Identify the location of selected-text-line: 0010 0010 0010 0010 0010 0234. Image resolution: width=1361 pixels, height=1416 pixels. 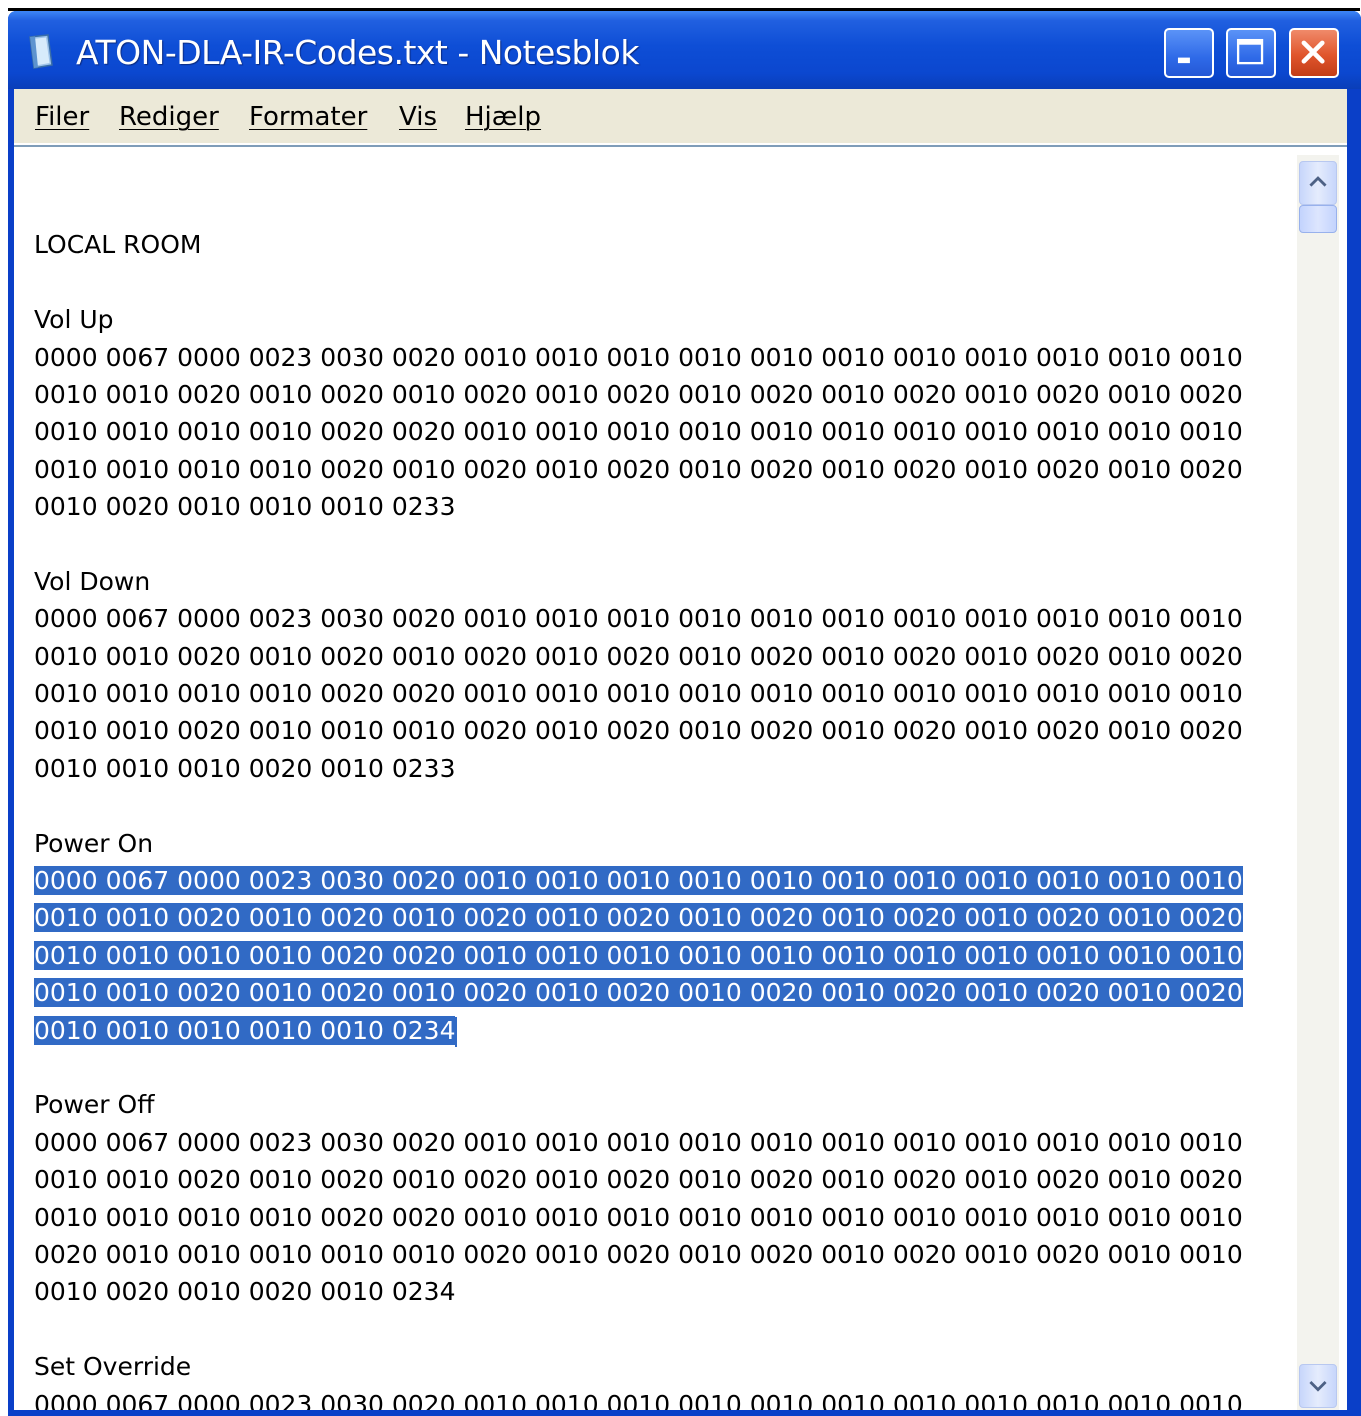
(664, 1030).